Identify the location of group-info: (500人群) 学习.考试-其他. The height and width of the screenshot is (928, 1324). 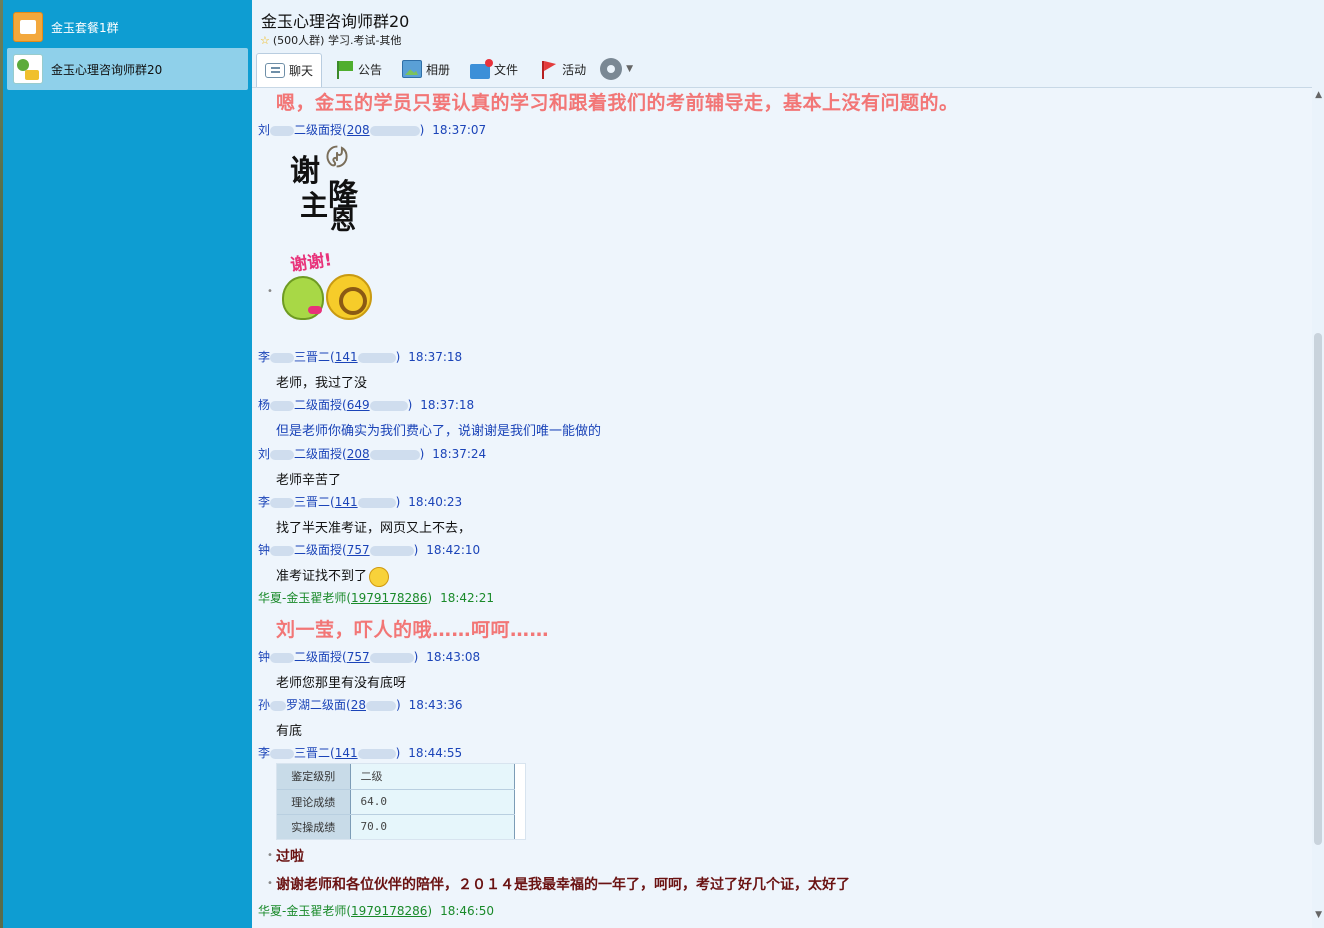
(337, 40).